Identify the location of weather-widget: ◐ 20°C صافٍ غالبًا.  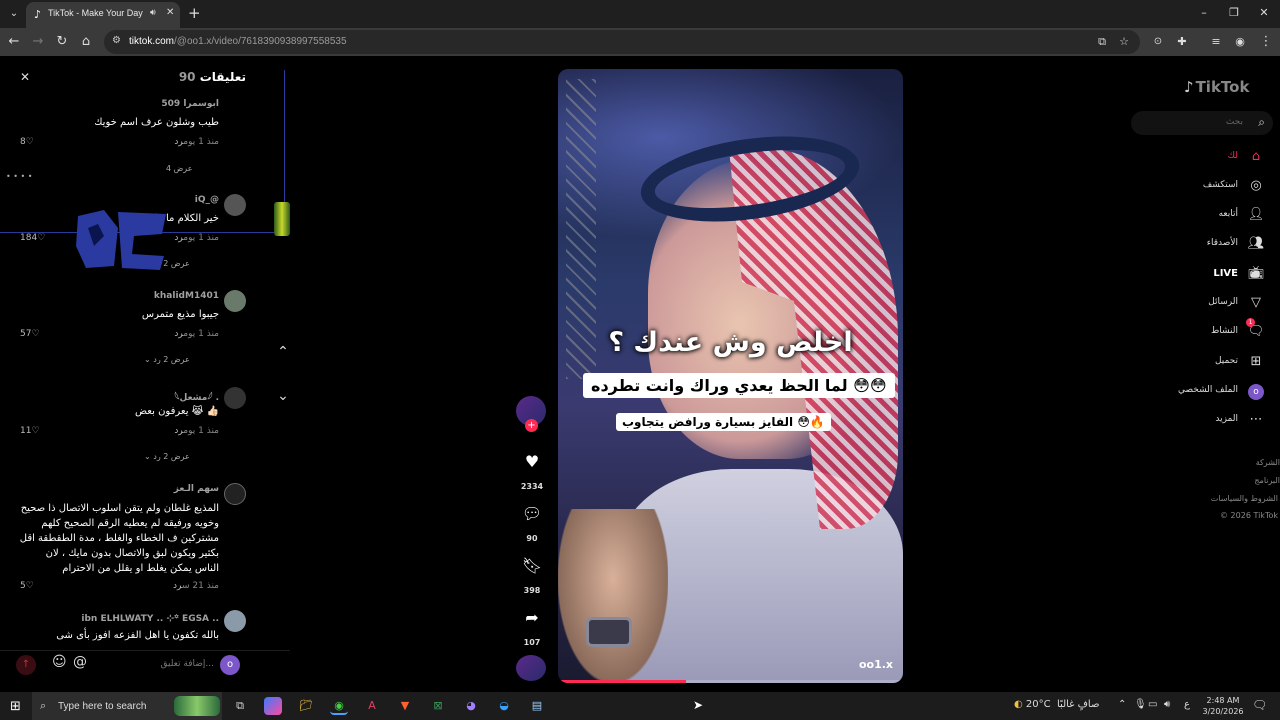
(1056, 704).